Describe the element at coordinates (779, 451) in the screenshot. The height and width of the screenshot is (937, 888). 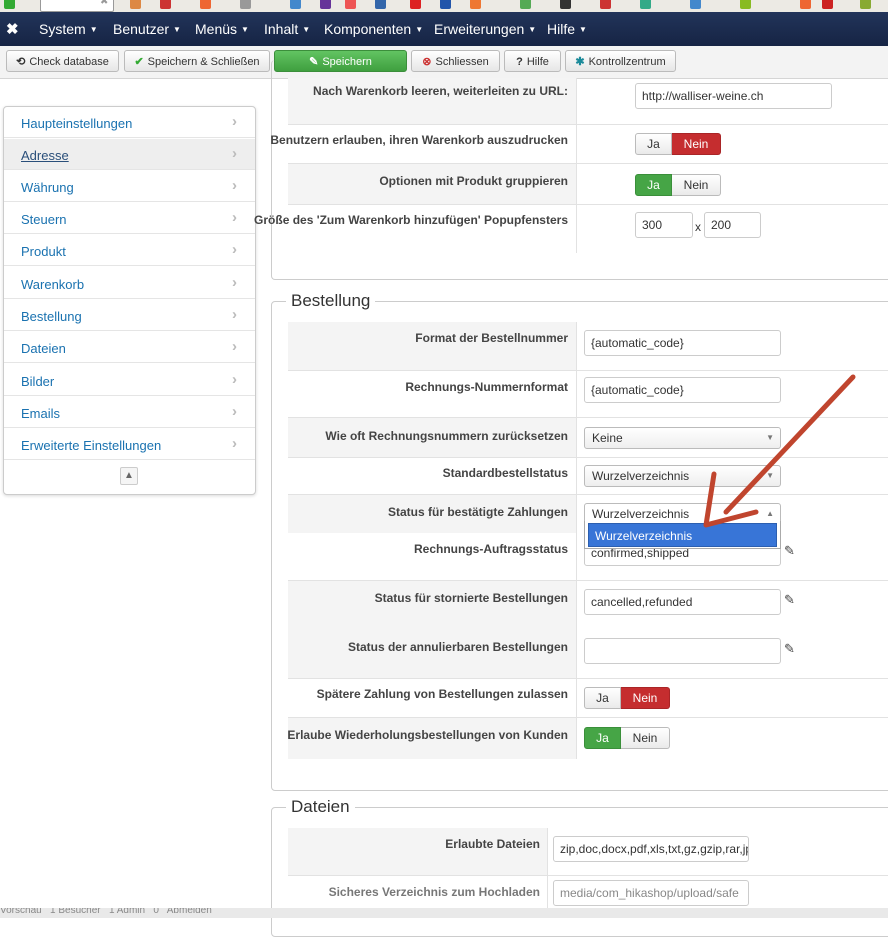
I see `annotation-arrow-icon` at that location.